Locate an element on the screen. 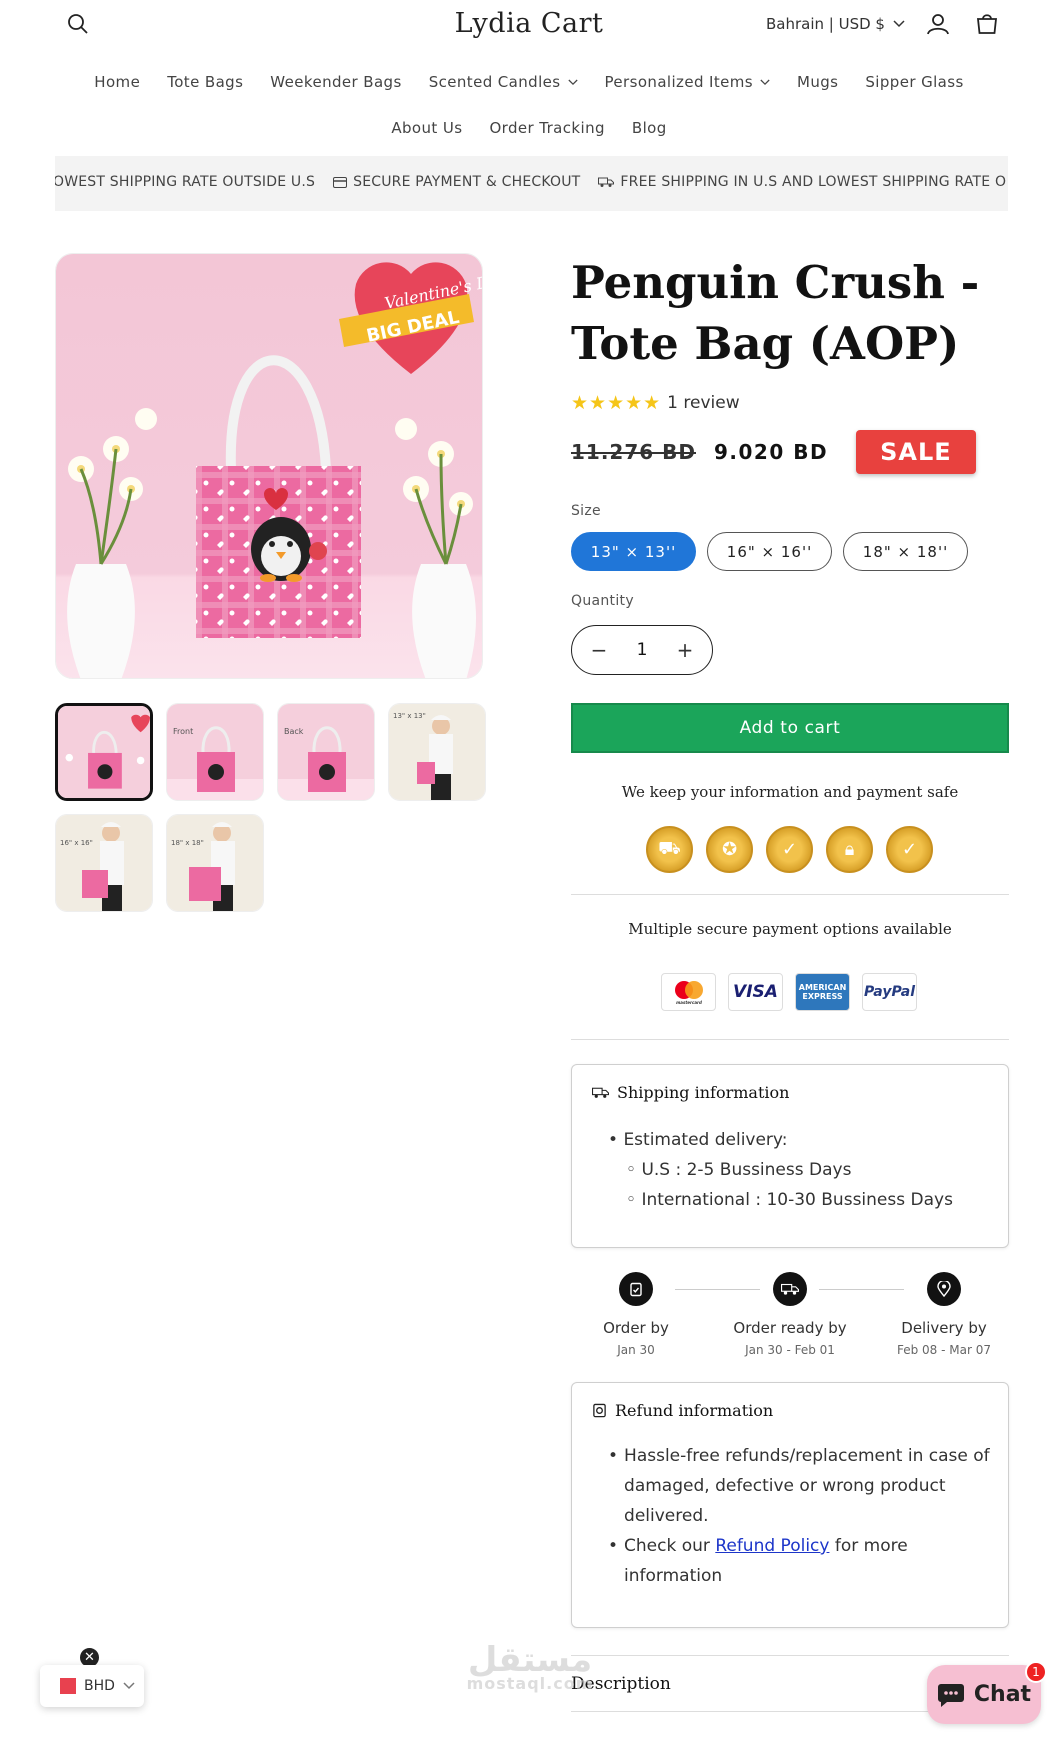 This screenshot has width=1058, height=1737. shipping-heading: Shipping information is located at coordinates (690, 1092).